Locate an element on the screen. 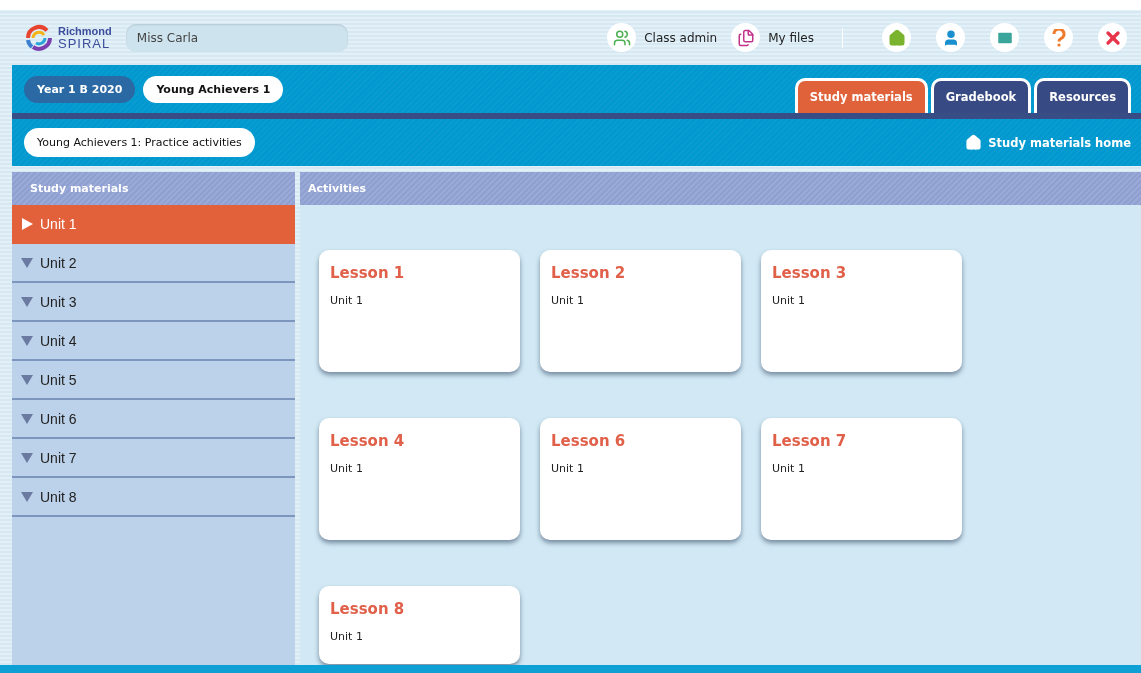  lesson-card: Lesson 4 Unit 1 is located at coordinates (419, 479).